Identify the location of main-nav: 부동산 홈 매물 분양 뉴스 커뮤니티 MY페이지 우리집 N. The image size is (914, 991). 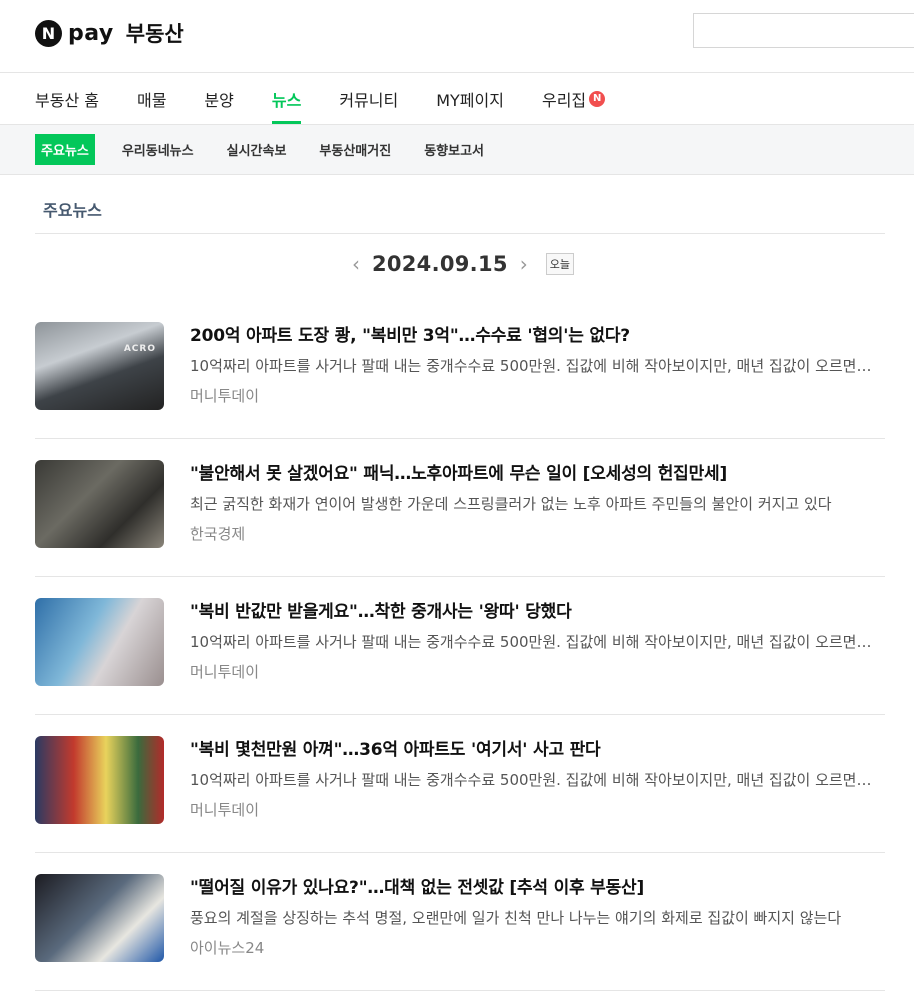
(457, 98).